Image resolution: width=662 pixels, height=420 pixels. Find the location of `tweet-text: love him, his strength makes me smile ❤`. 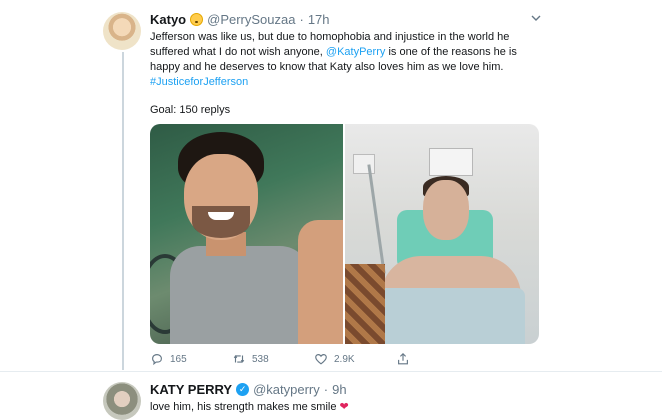

tweet-text: love him, his strength makes me smile ❤ is located at coordinates (249, 406).